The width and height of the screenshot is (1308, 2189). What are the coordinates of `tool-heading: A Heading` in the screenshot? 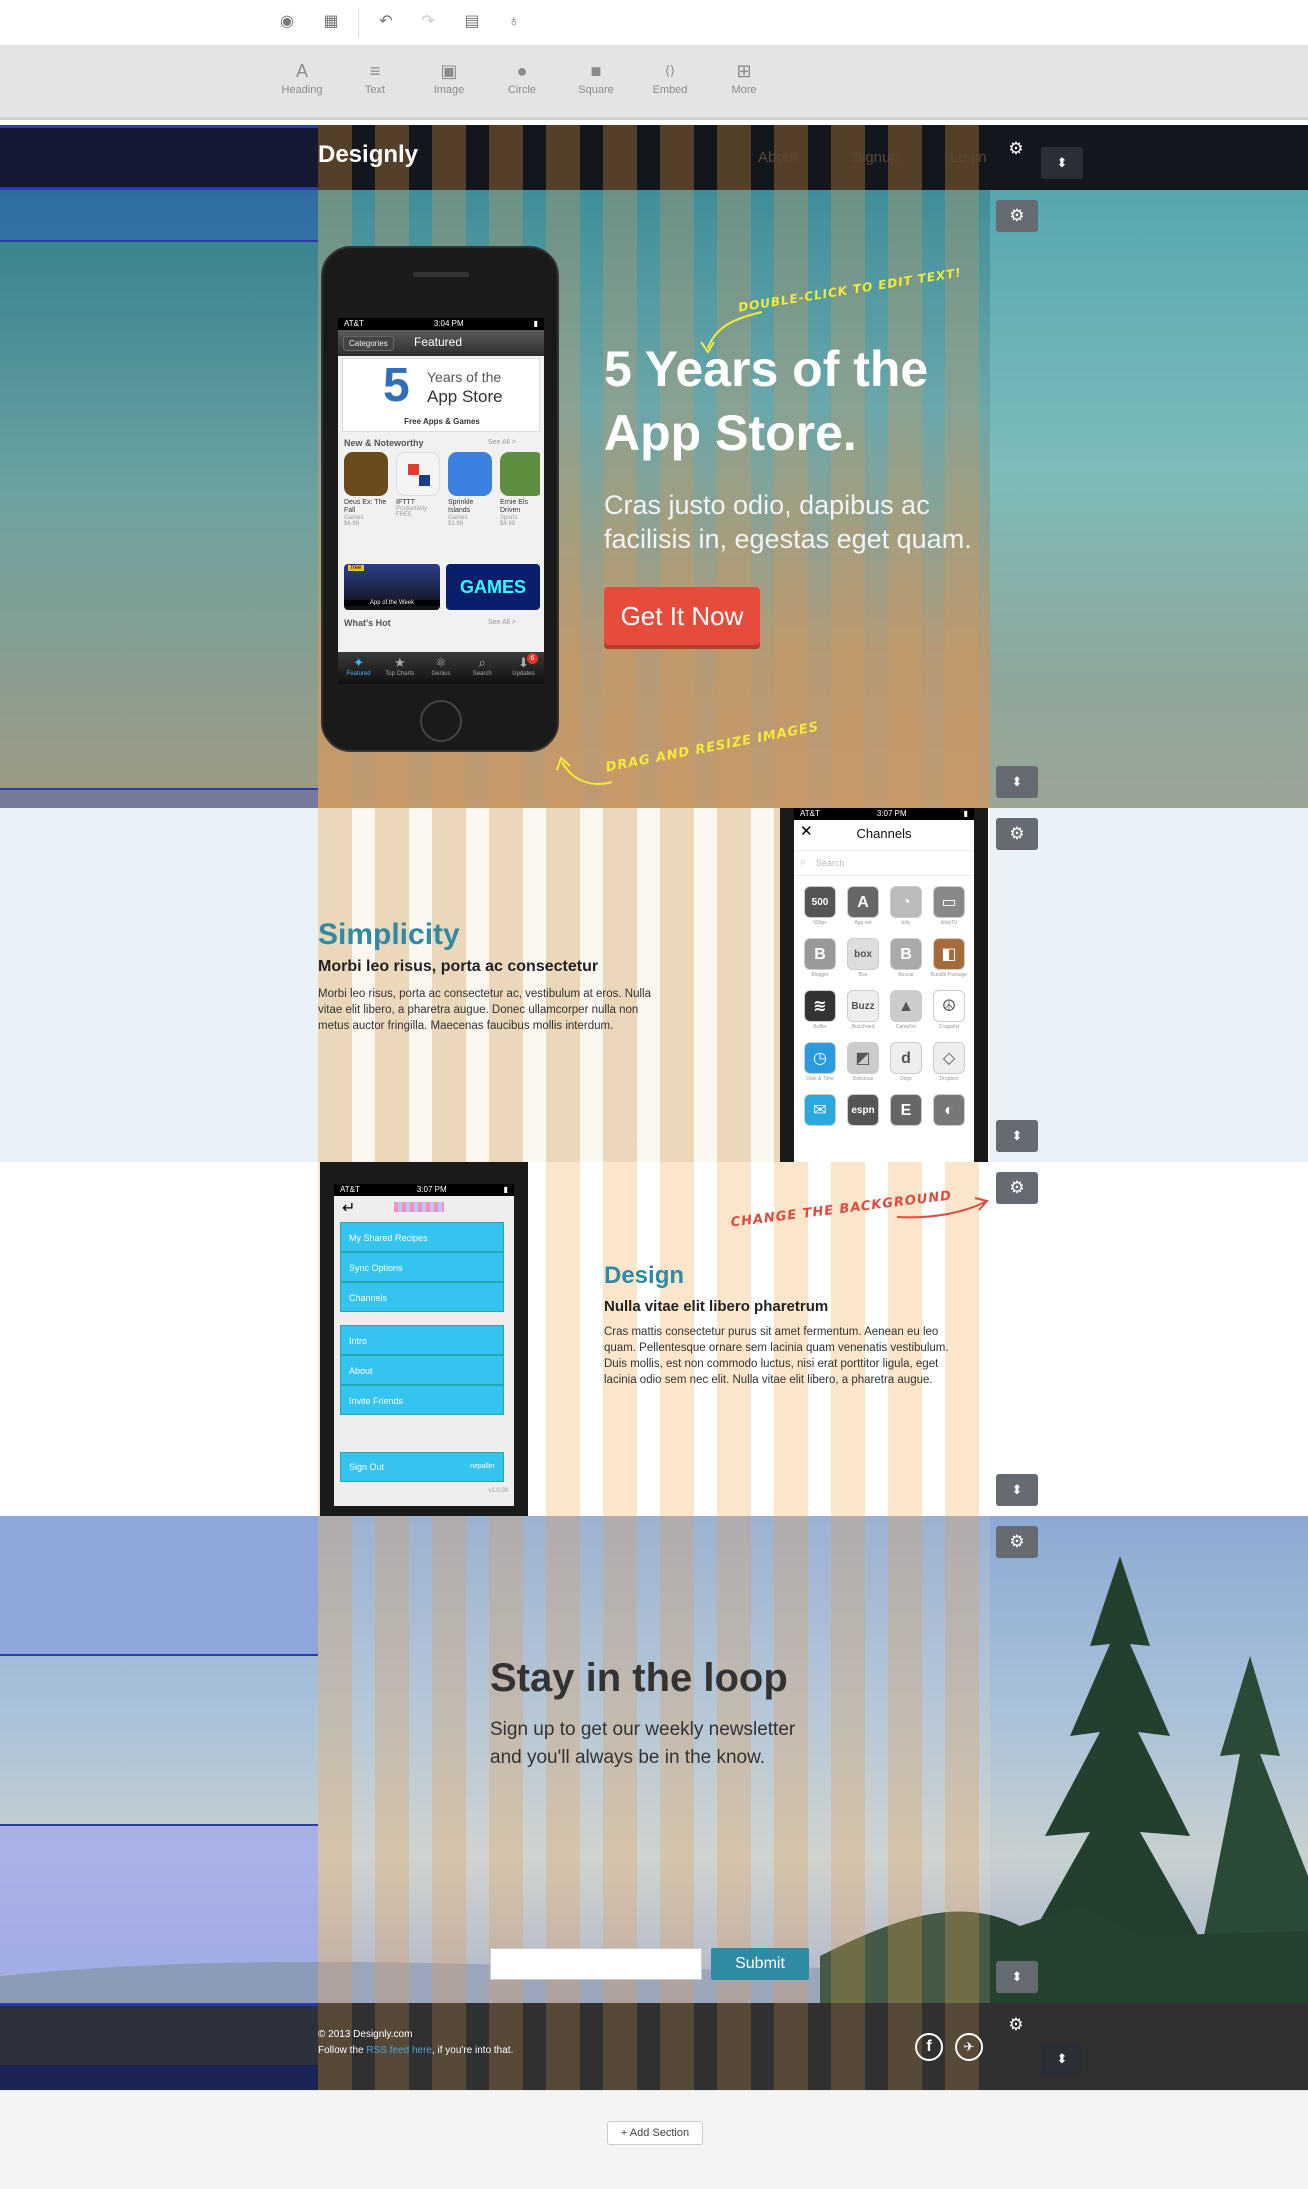 It's located at (302, 78).